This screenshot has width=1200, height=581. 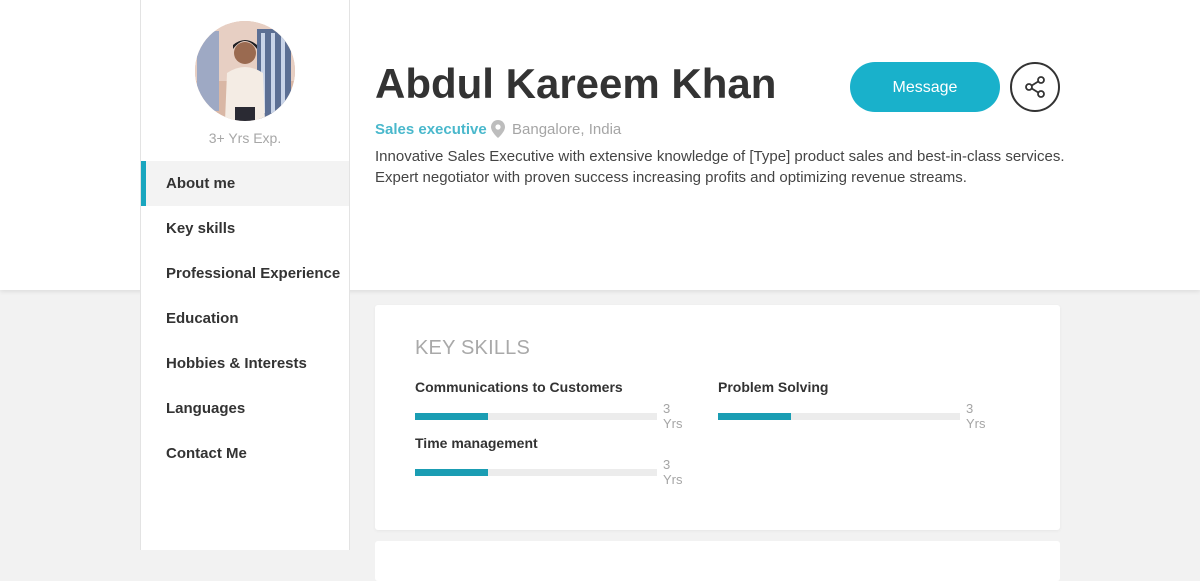 I want to click on sidebar-item-education: Education, so click(x=245, y=318).